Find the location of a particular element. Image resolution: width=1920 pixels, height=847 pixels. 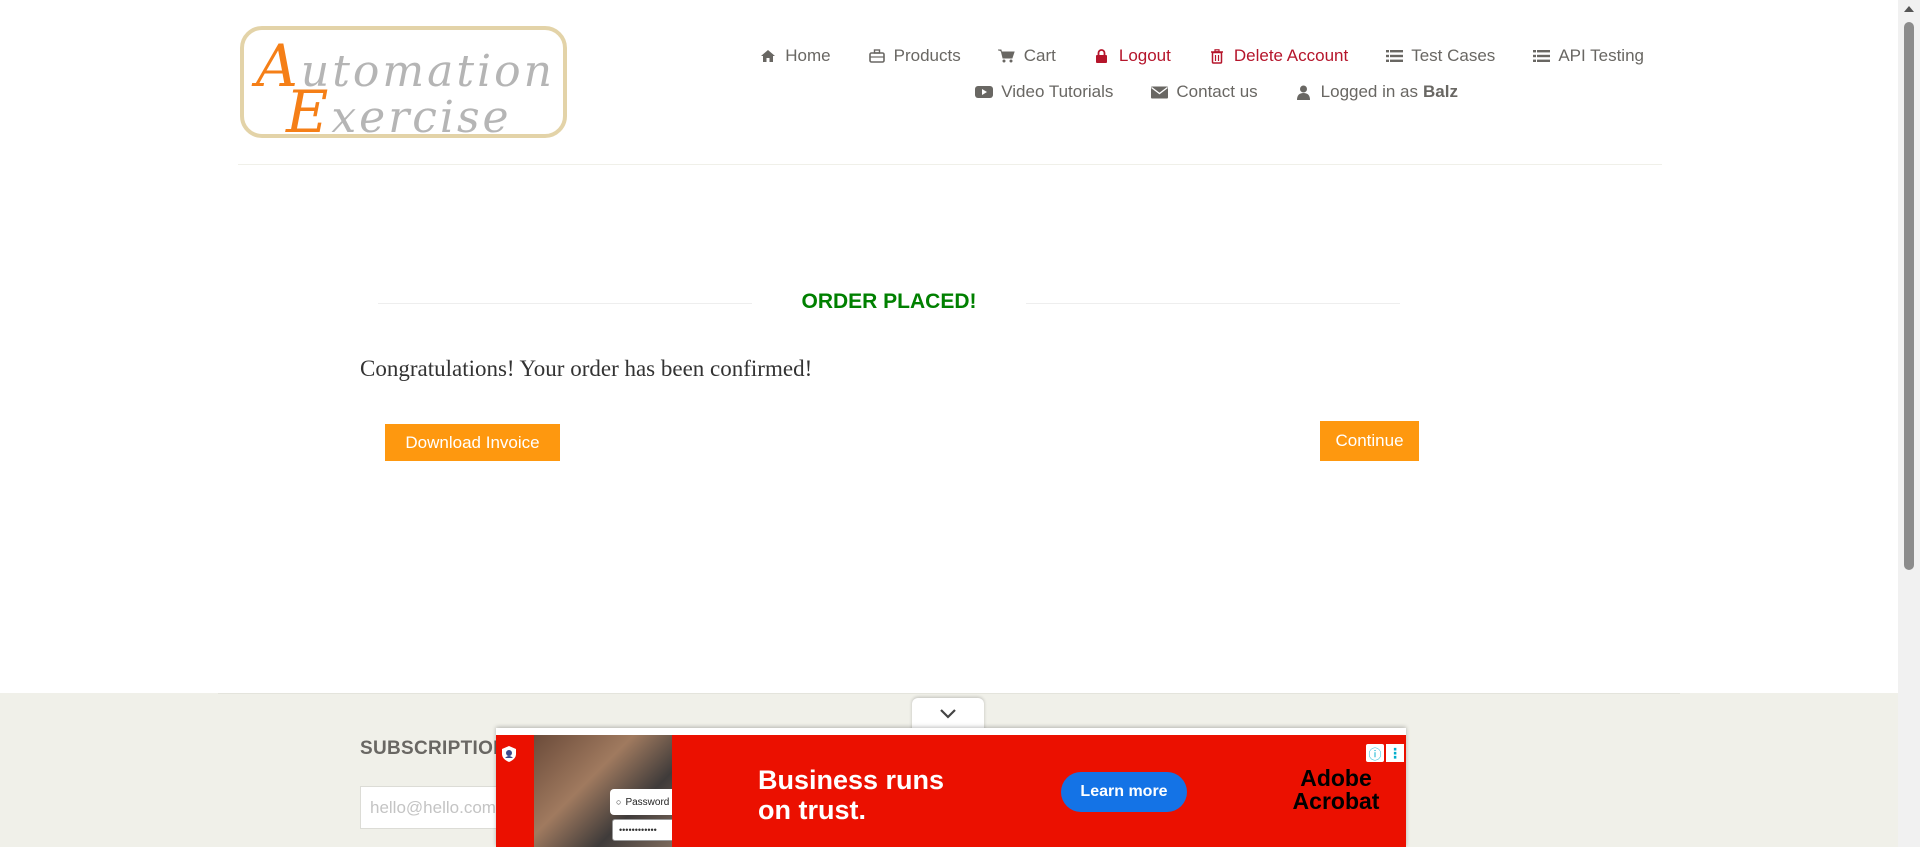

nav-delete-account-label: Delete Account is located at coordinates (1291, 55).